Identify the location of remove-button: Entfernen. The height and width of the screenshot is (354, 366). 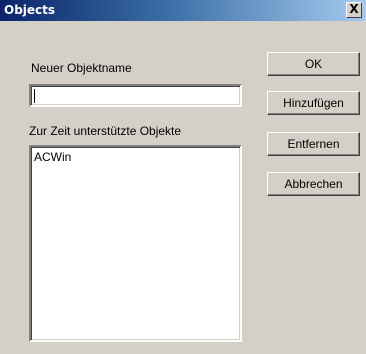
(313, 144).